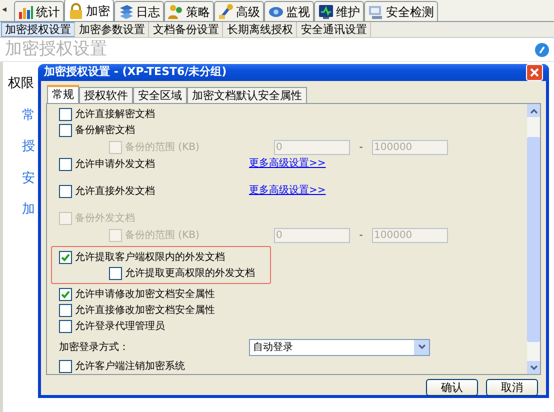 This screenshot has height=412, width=554. I want to click on checkbox-label: 允许直接修改加密文档安全属性, so click(145, 311).